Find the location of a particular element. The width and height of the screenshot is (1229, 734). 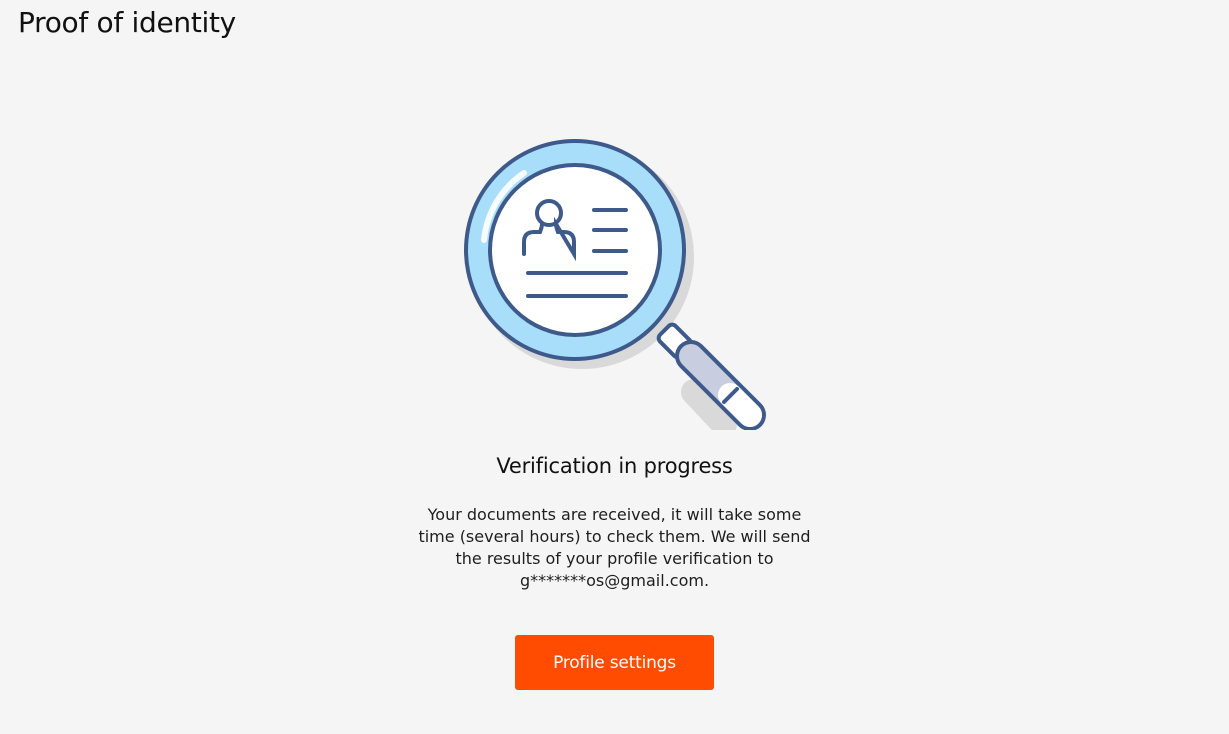

verification-status-title: Verification in progress is located at coordinates (614, 466).